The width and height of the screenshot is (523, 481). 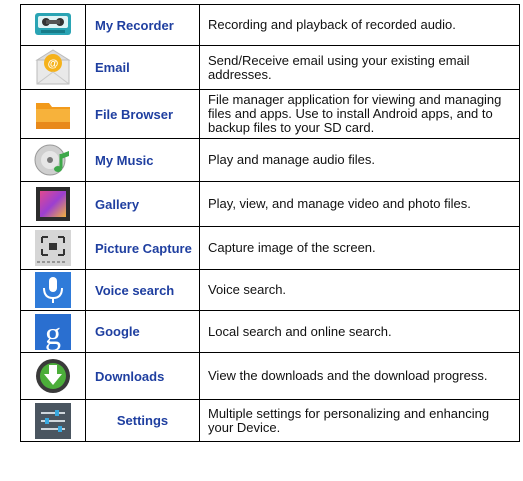 I want to click on settings-sliders-icon, so click(x=53, y=421).